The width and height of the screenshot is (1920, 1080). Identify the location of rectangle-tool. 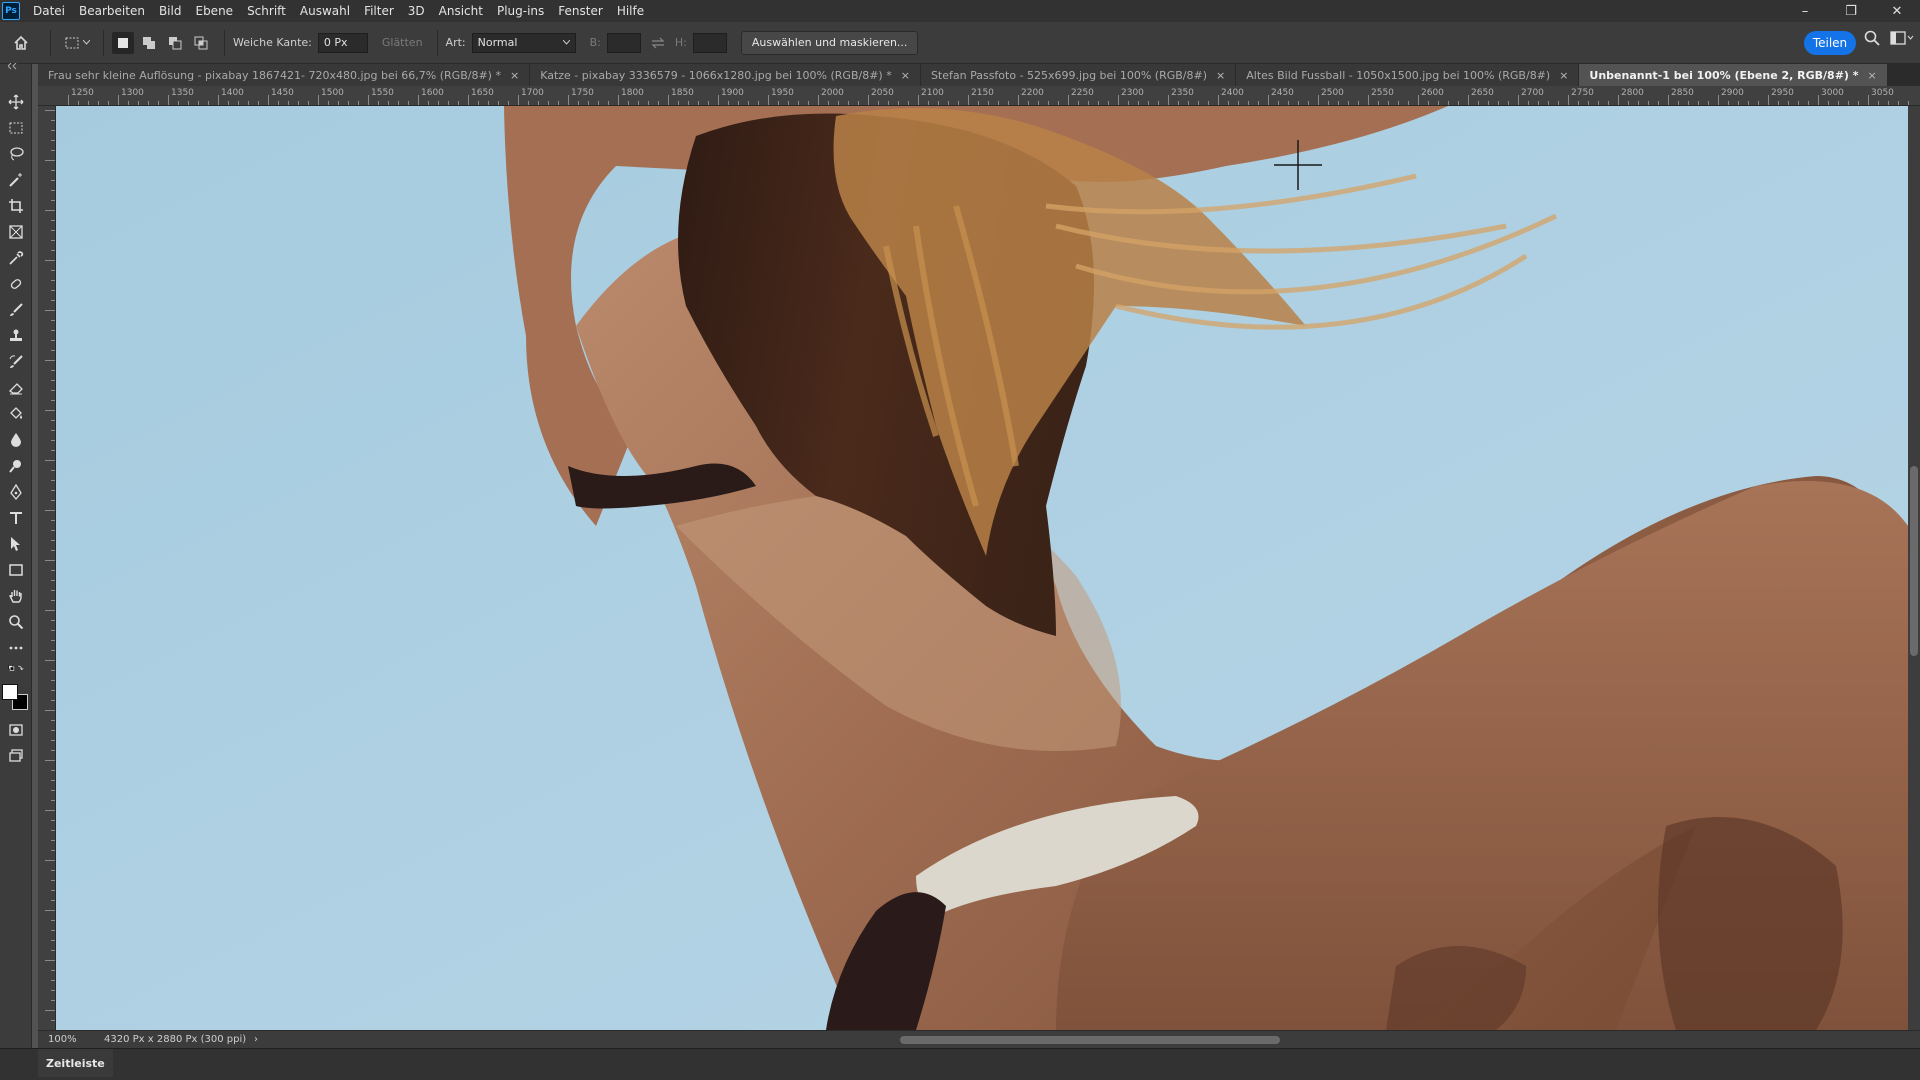
(16, 570).